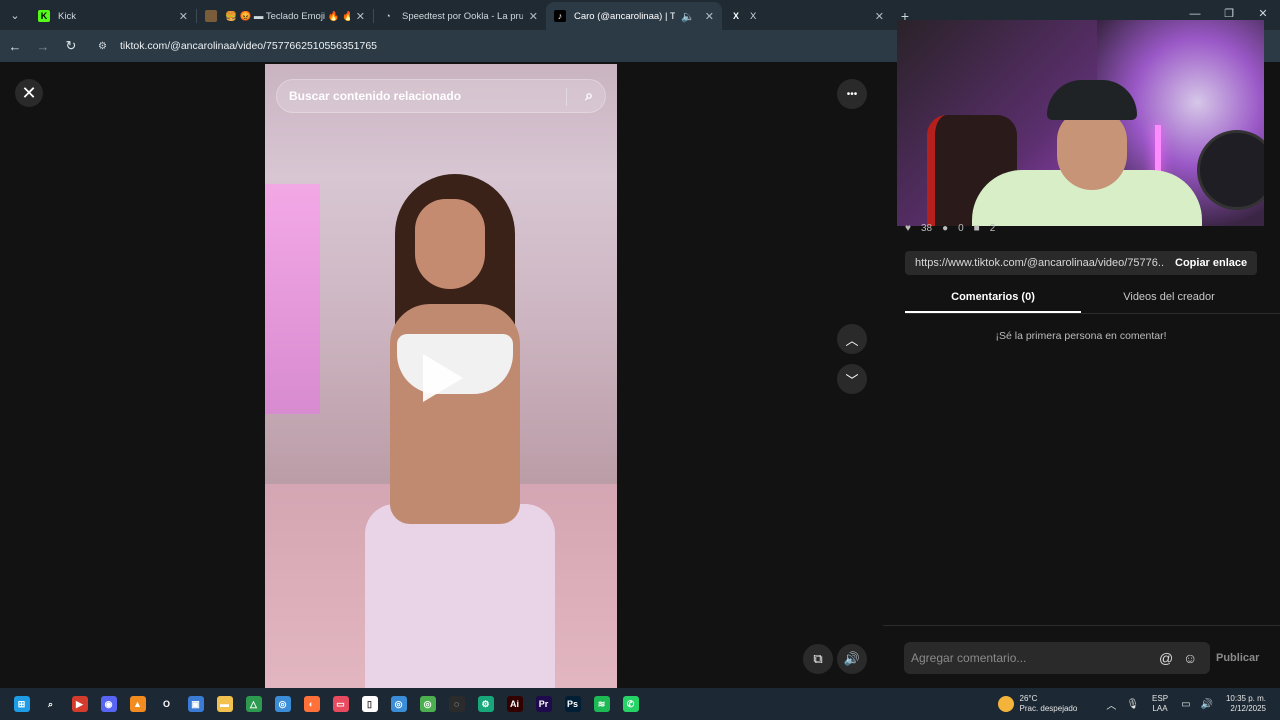  I want to click on spotify-icon-glyph: ≋, so click(601, 704).